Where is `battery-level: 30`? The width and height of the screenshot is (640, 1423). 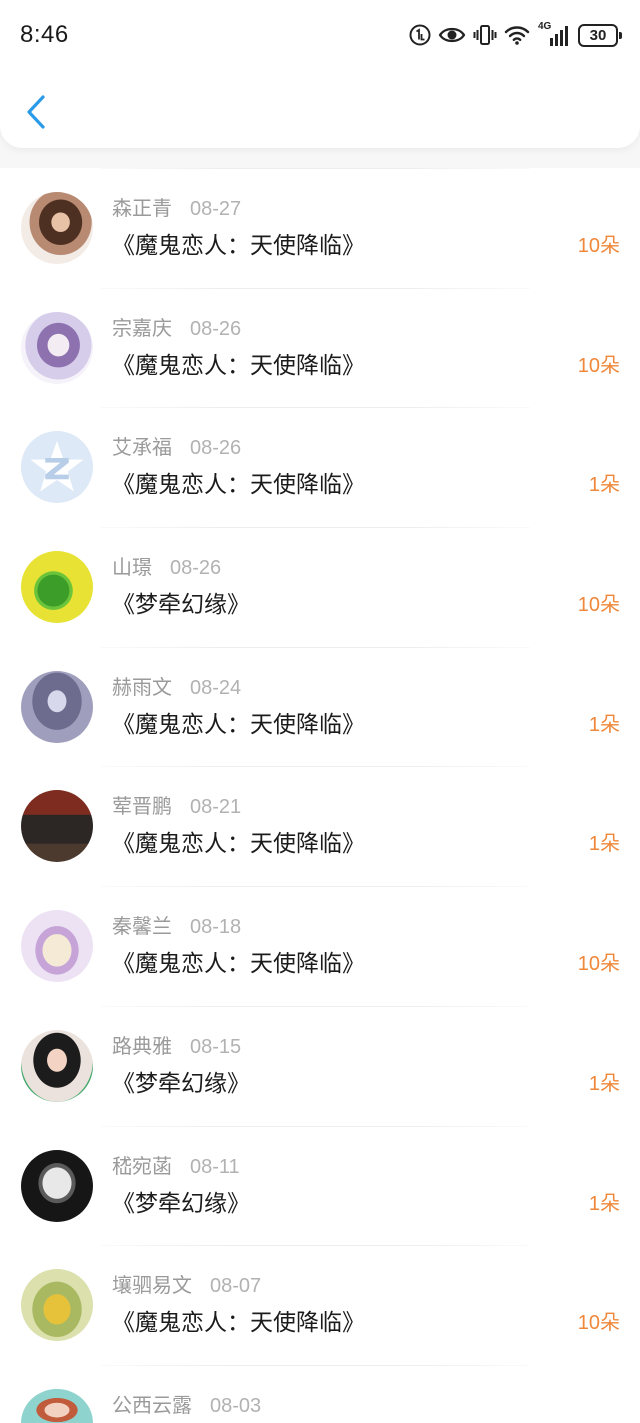
battery-level: 30 is located at coordinates (598, 35).